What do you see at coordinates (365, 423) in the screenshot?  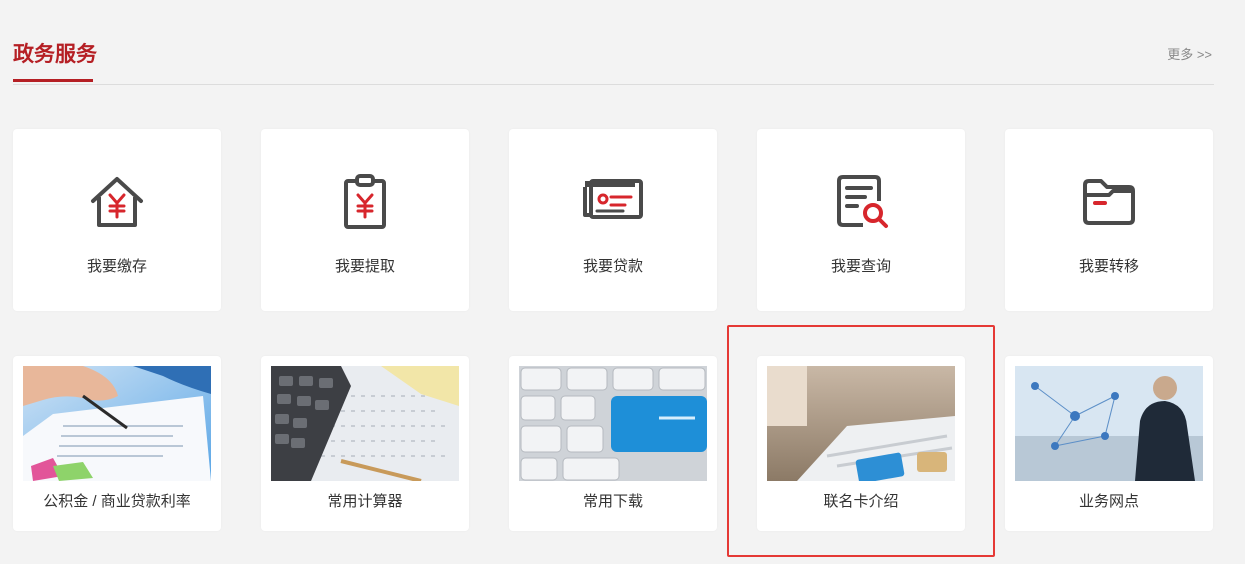 I see `calculator-photo` at bounding box center [365, 423].